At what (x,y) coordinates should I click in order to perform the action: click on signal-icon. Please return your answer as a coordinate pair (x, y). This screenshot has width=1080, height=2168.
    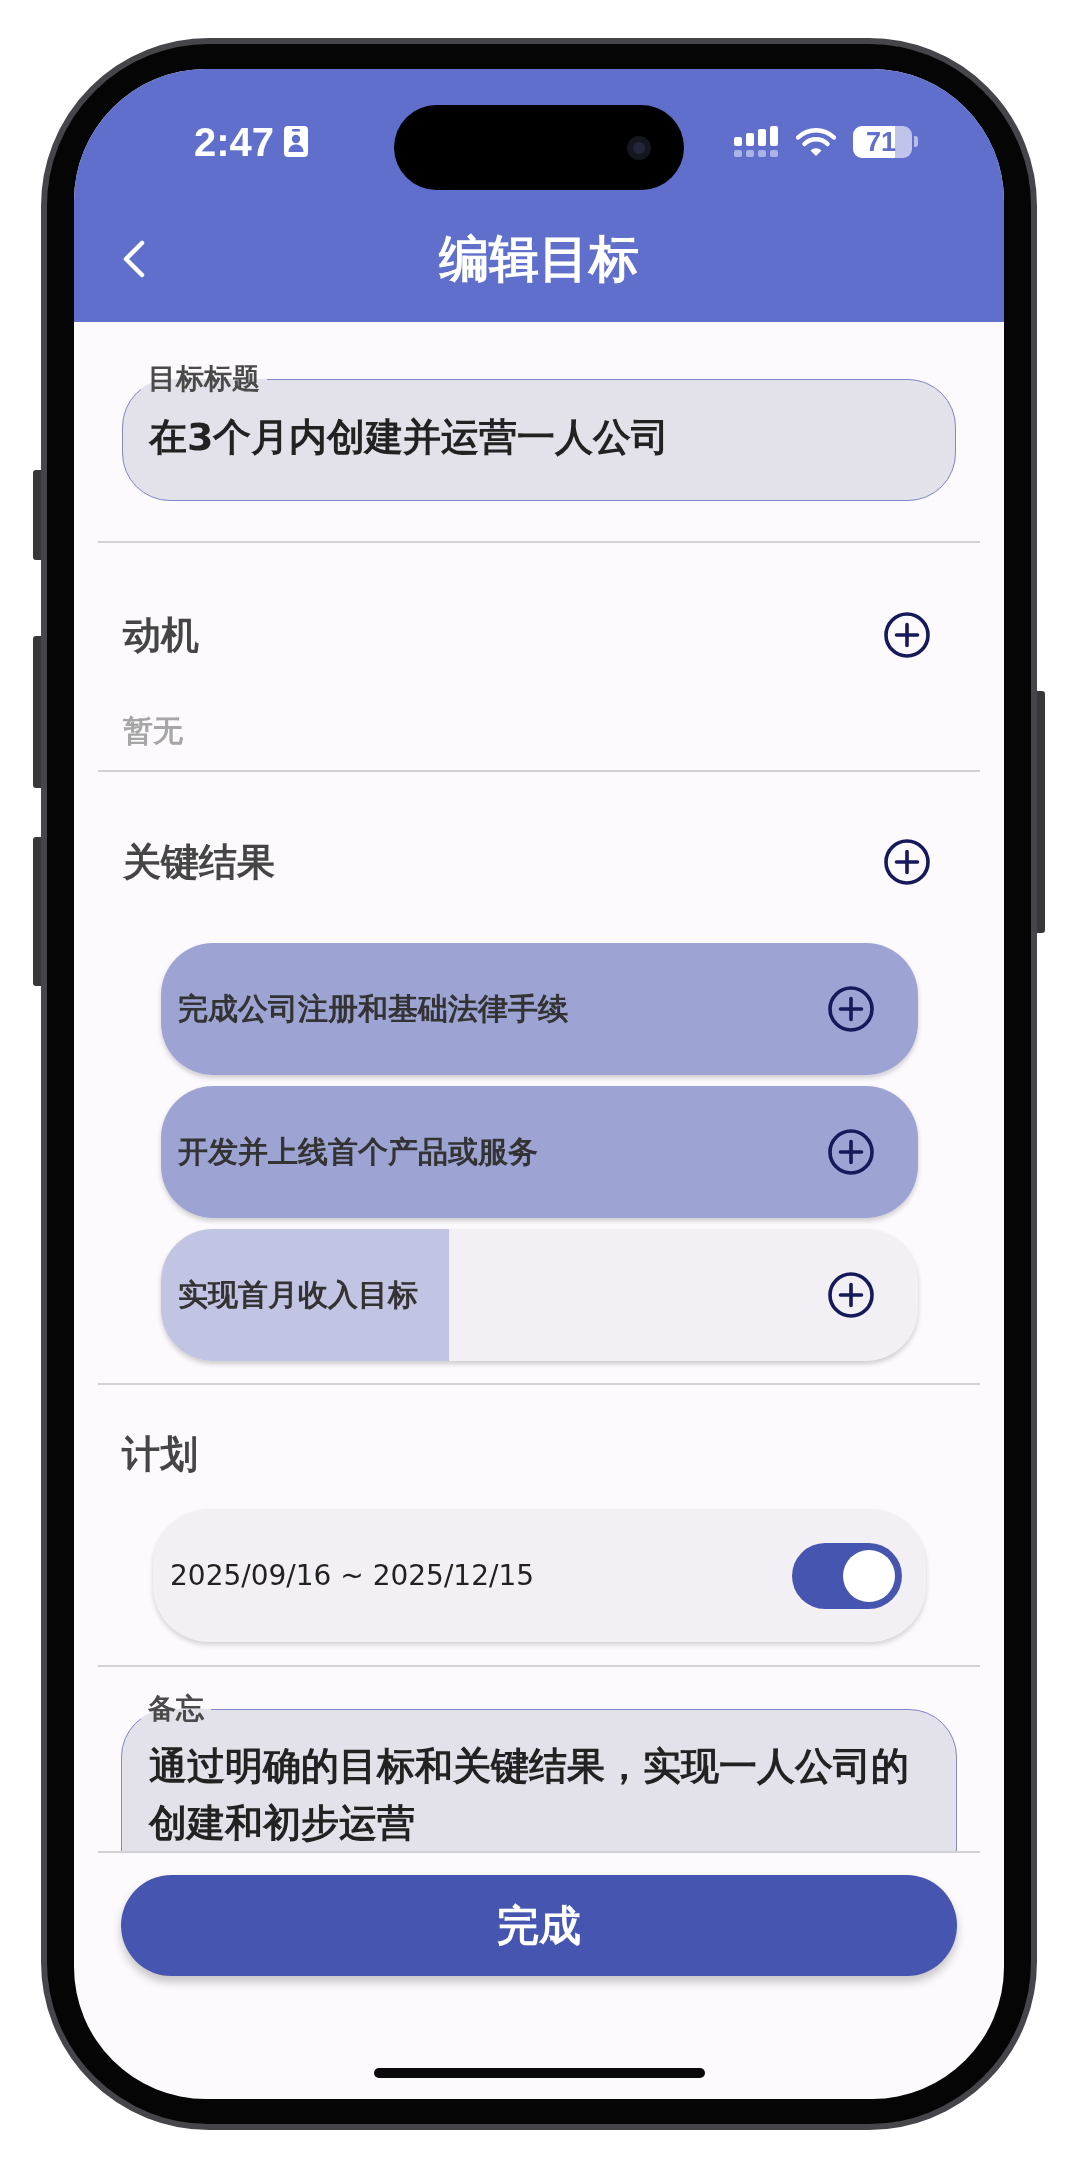
    Looking at the image, I should click on (756, 141).